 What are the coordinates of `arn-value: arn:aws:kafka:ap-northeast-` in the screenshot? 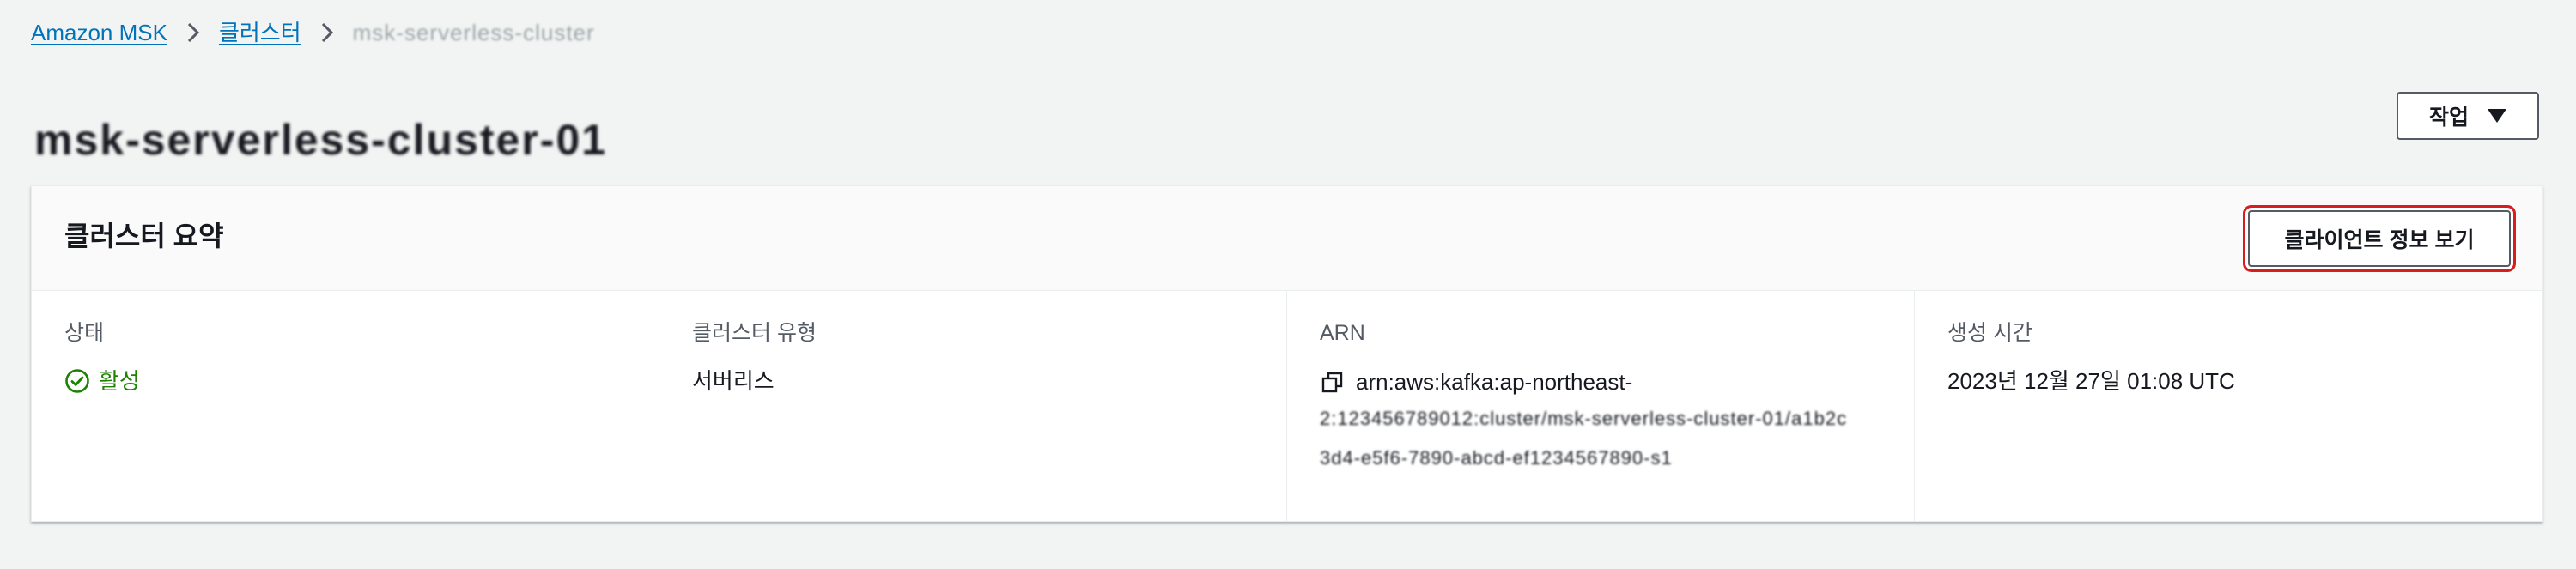 It's located at (1608, 382).